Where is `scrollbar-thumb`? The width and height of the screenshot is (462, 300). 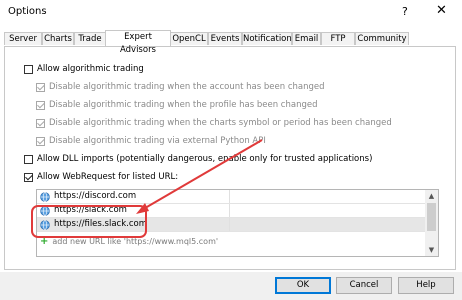
scrollbar-thumb is located at coordinates (431, 217).